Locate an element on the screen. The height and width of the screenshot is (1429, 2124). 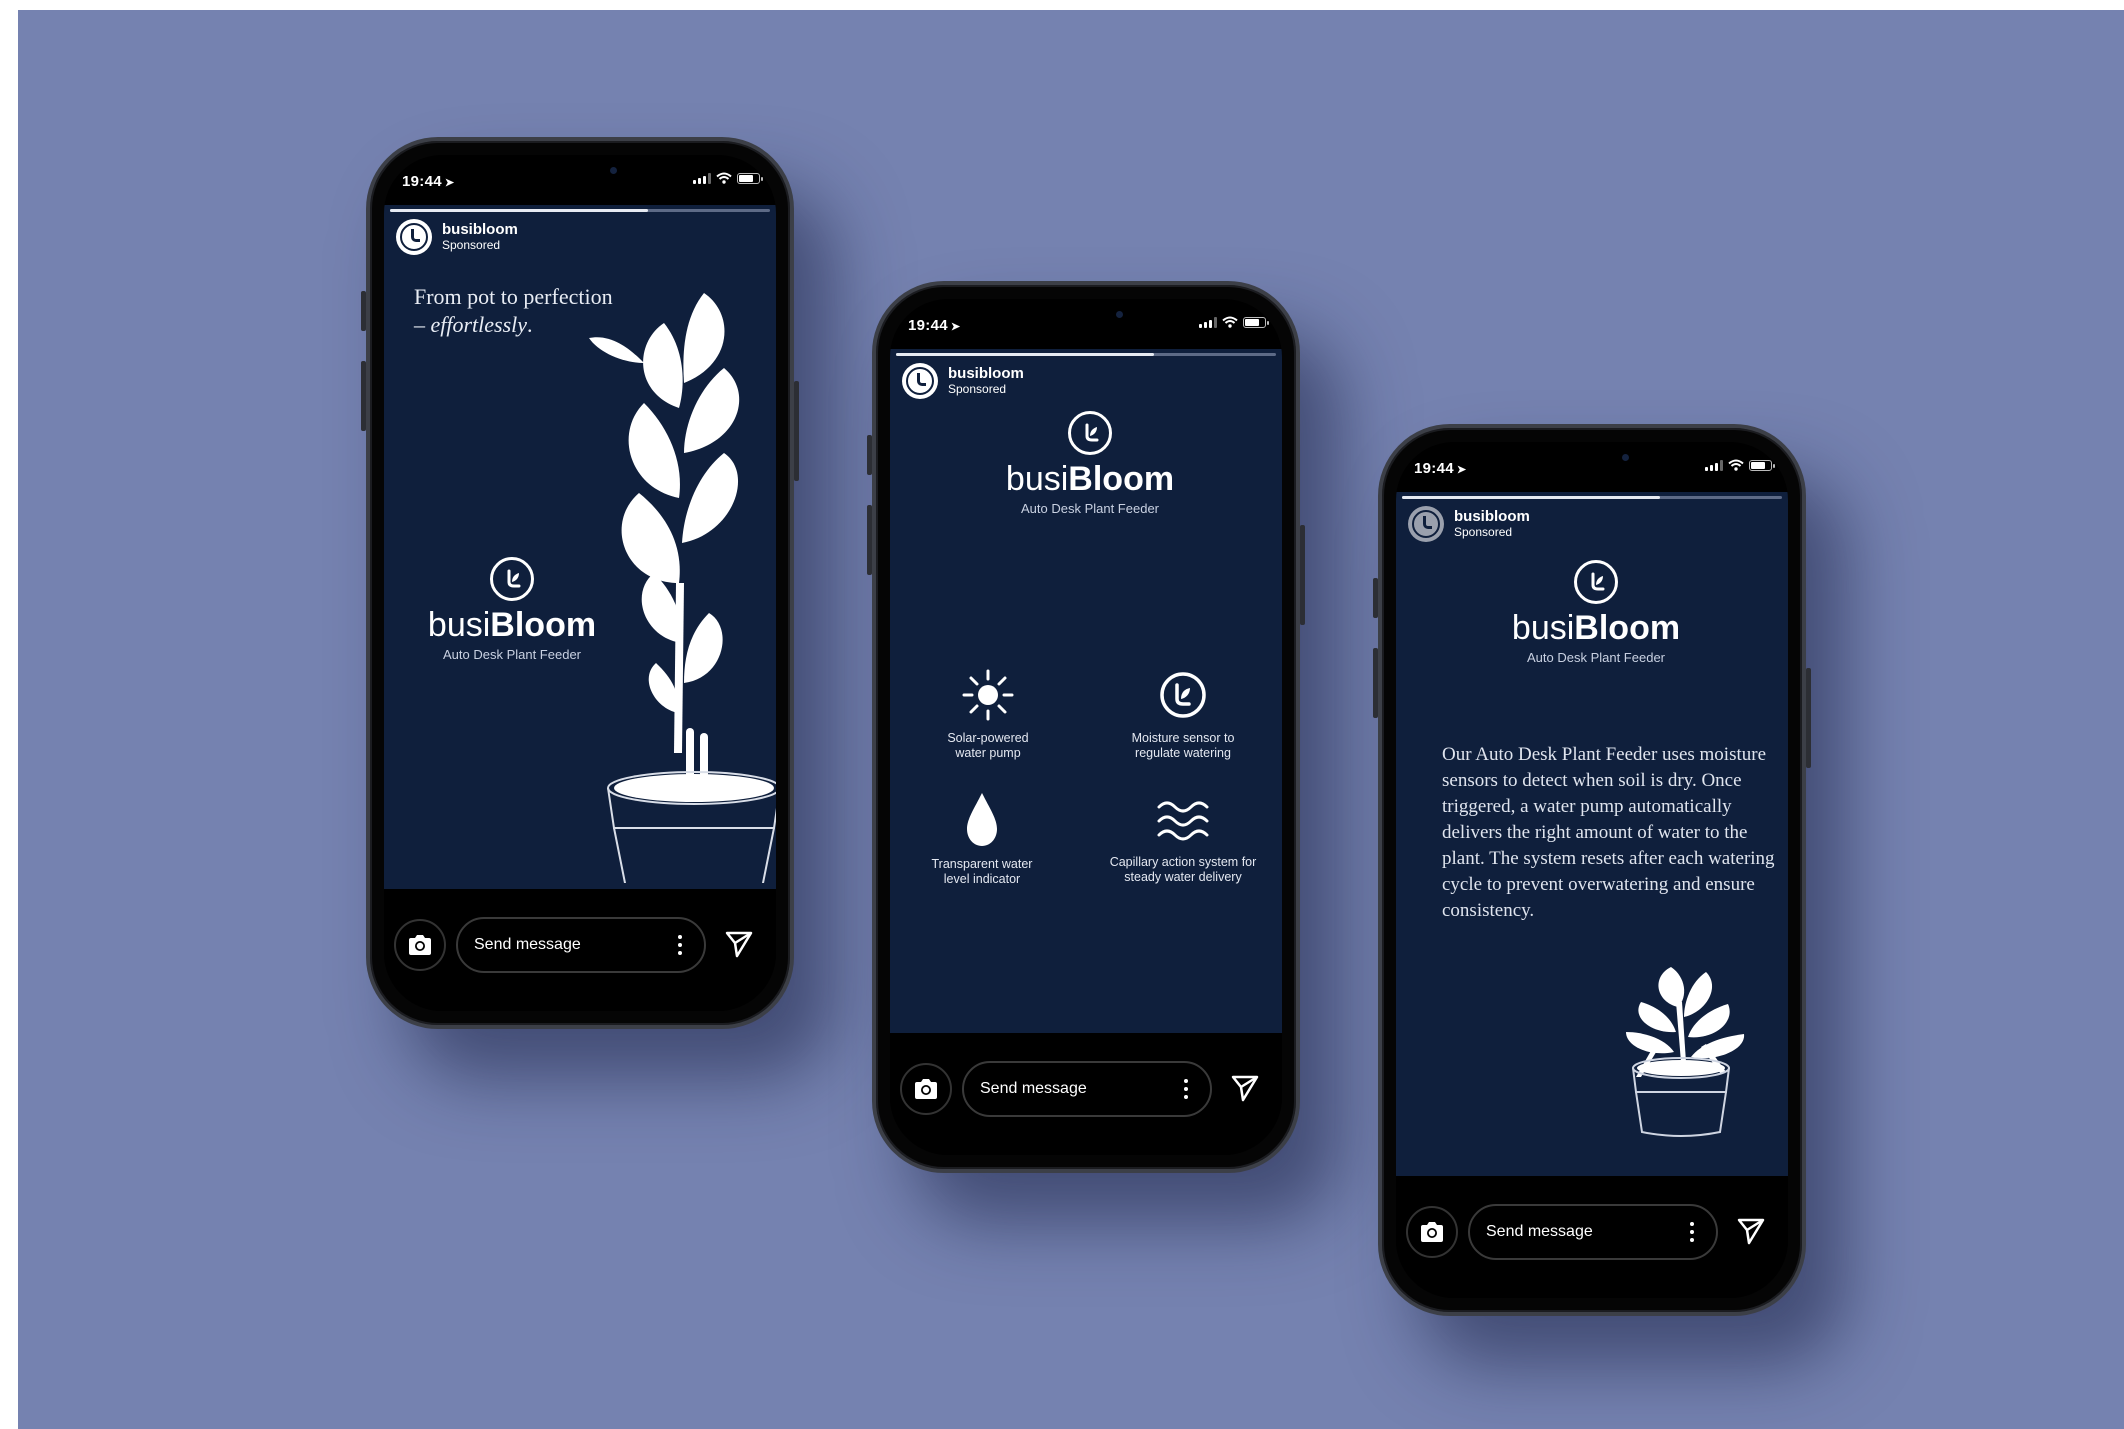
headline-line-2: – effortlessly. is located at coordinates (473, 324).